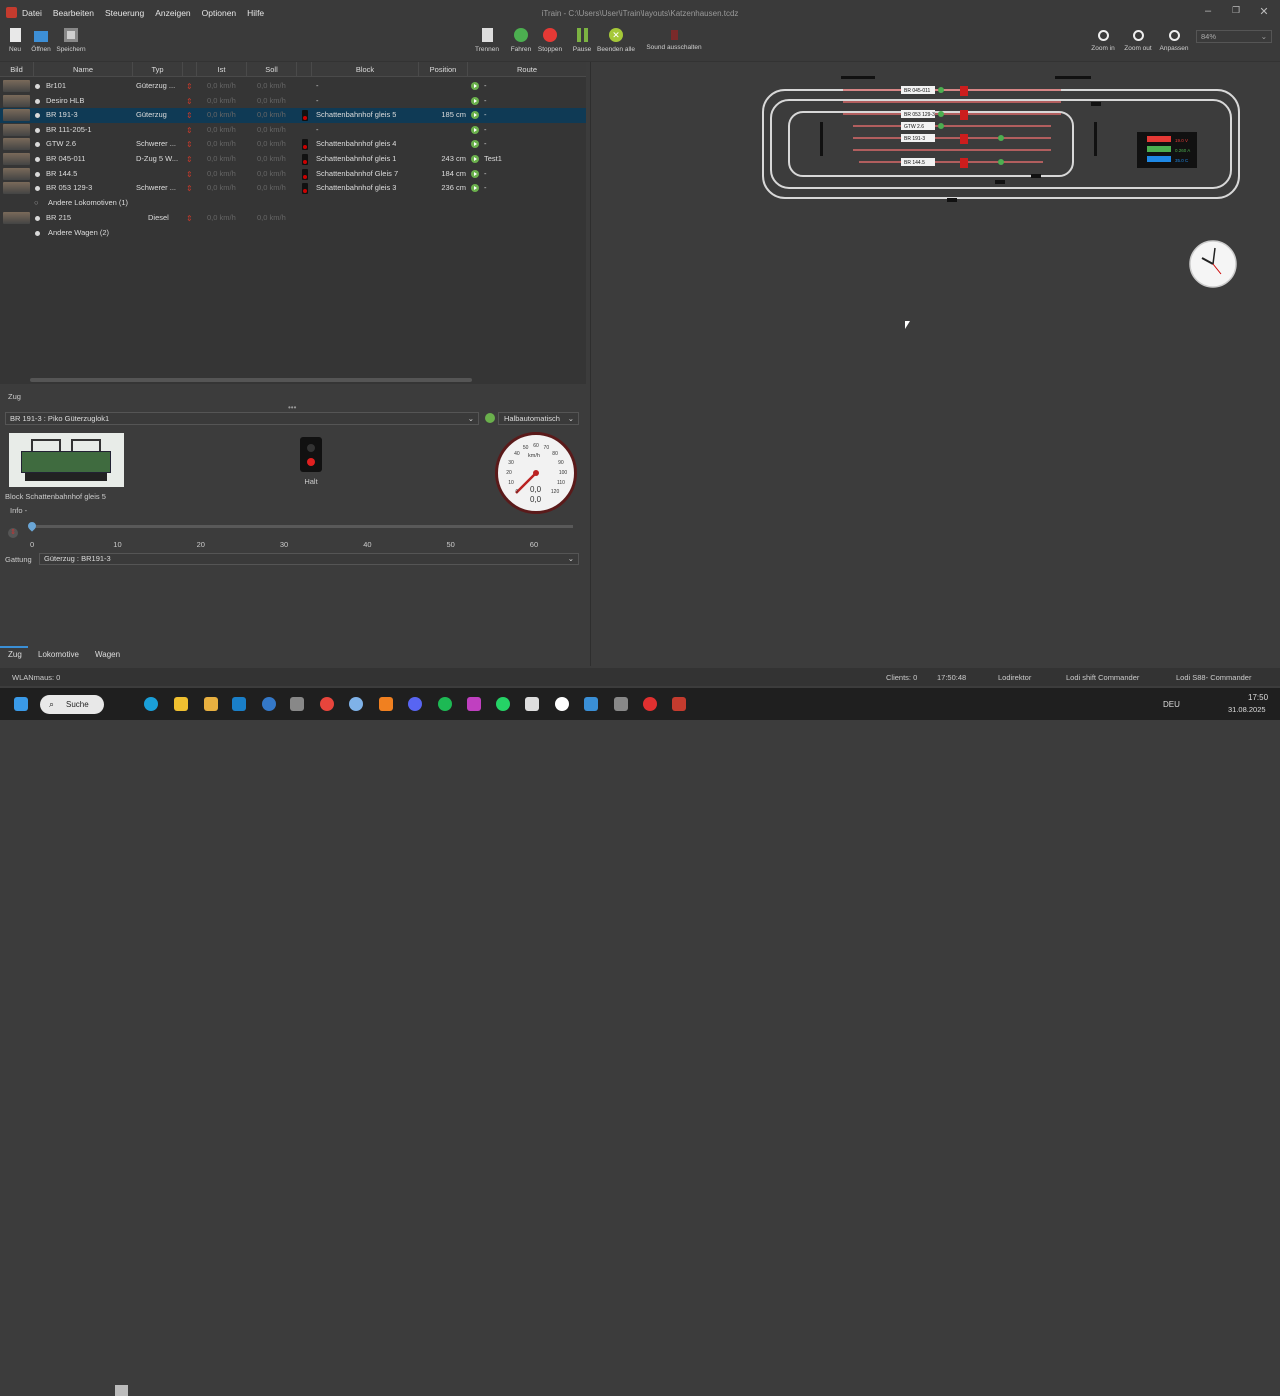 The width and height of the screenshot is (1280, 1396). Describe the element at coordinates (470, 418) in the screenshot. I see `chevron-down-icon: ⌄` at that location.